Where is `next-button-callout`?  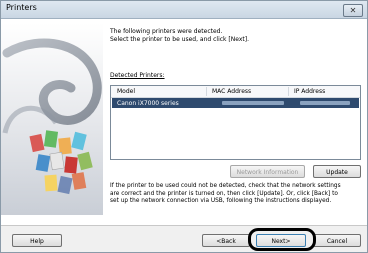
next-button-callout is located at coordinates (282, 239).